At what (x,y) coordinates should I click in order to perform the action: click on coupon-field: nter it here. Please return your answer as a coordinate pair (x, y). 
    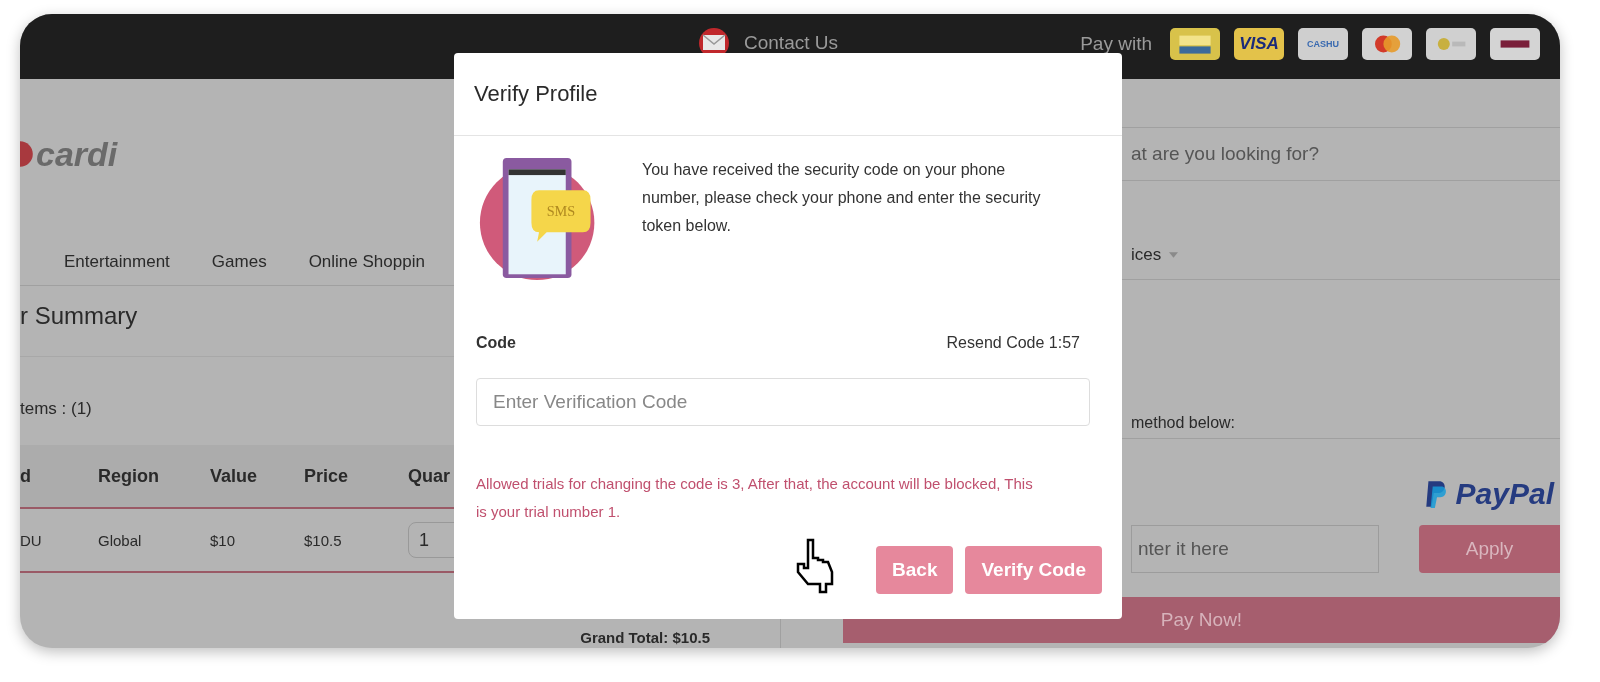
    Looking at the image, I should click on (1255, 549).